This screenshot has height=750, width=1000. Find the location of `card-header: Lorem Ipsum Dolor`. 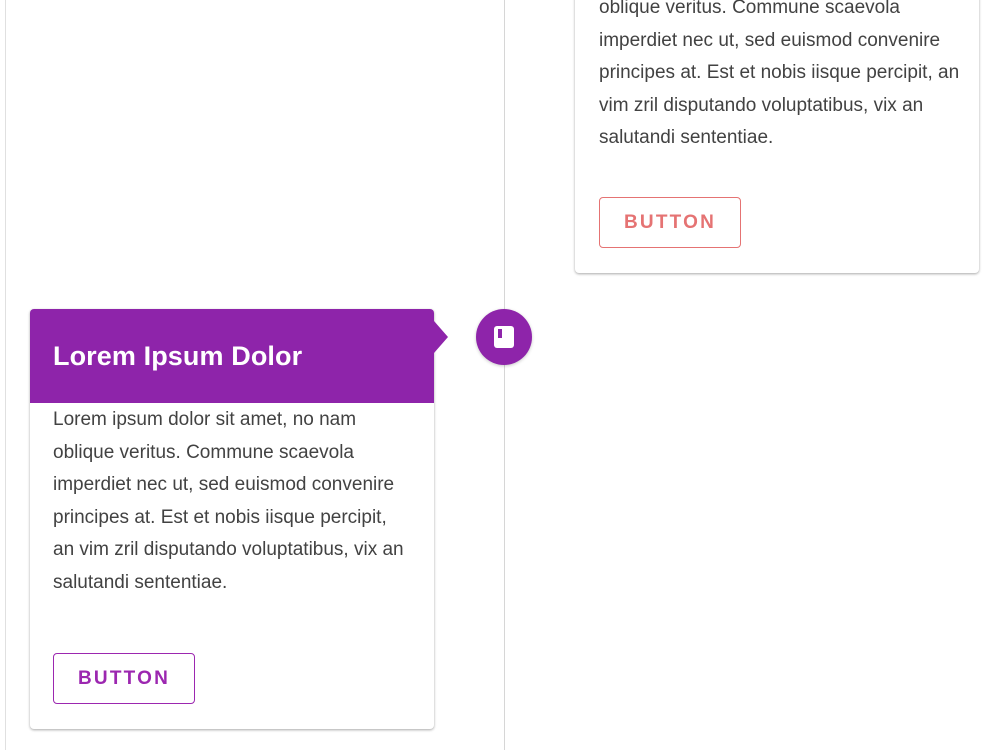

card-header: Lorem Ipsum Dolor is located at coordinates (239, 356).